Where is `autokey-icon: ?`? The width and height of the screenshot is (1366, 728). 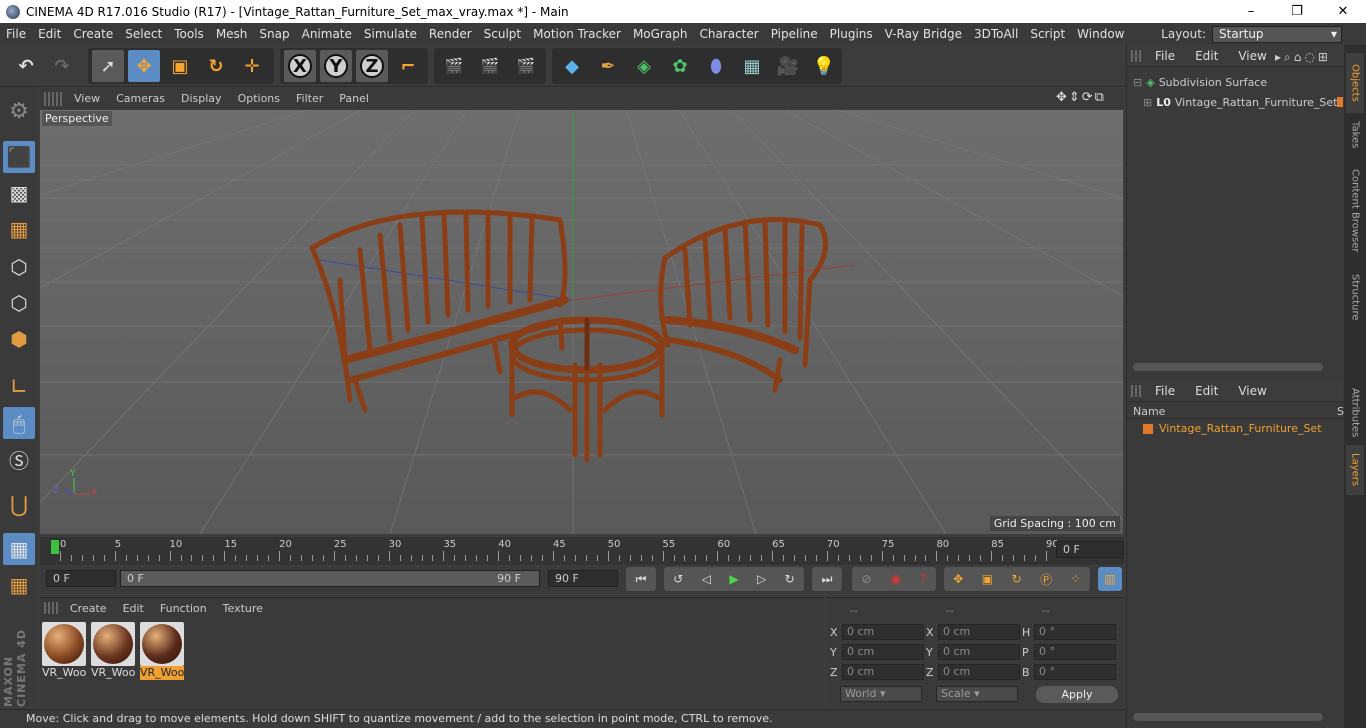
autokey-icon: ? is located at coordinates (923, 579).